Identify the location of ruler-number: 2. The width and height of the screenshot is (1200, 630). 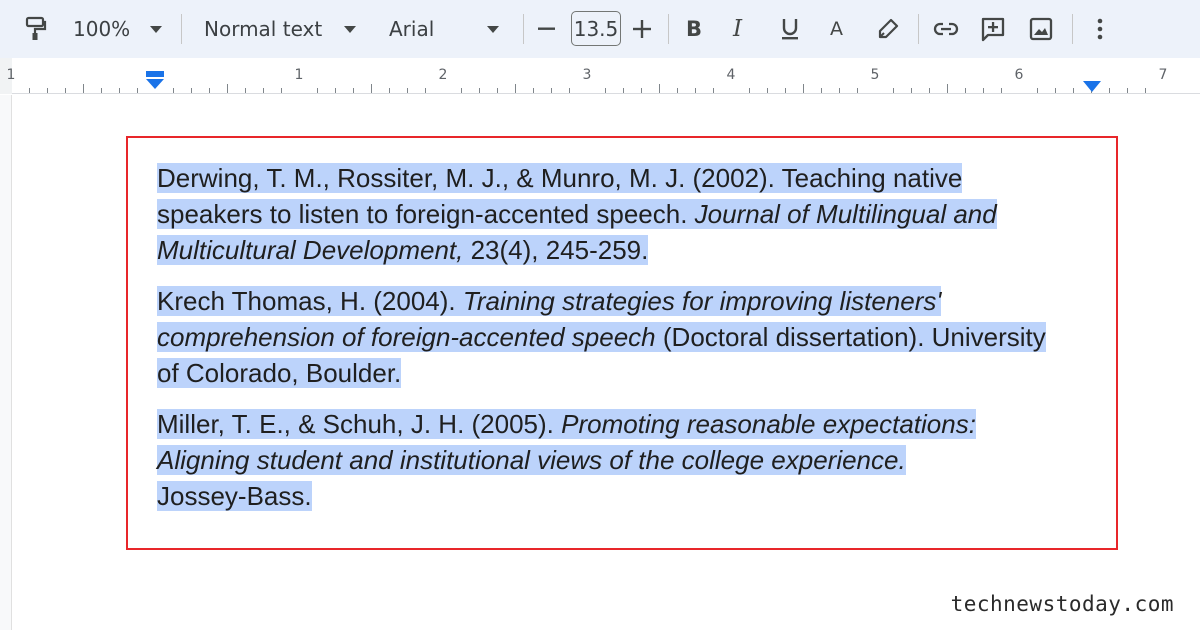
(443, 75).